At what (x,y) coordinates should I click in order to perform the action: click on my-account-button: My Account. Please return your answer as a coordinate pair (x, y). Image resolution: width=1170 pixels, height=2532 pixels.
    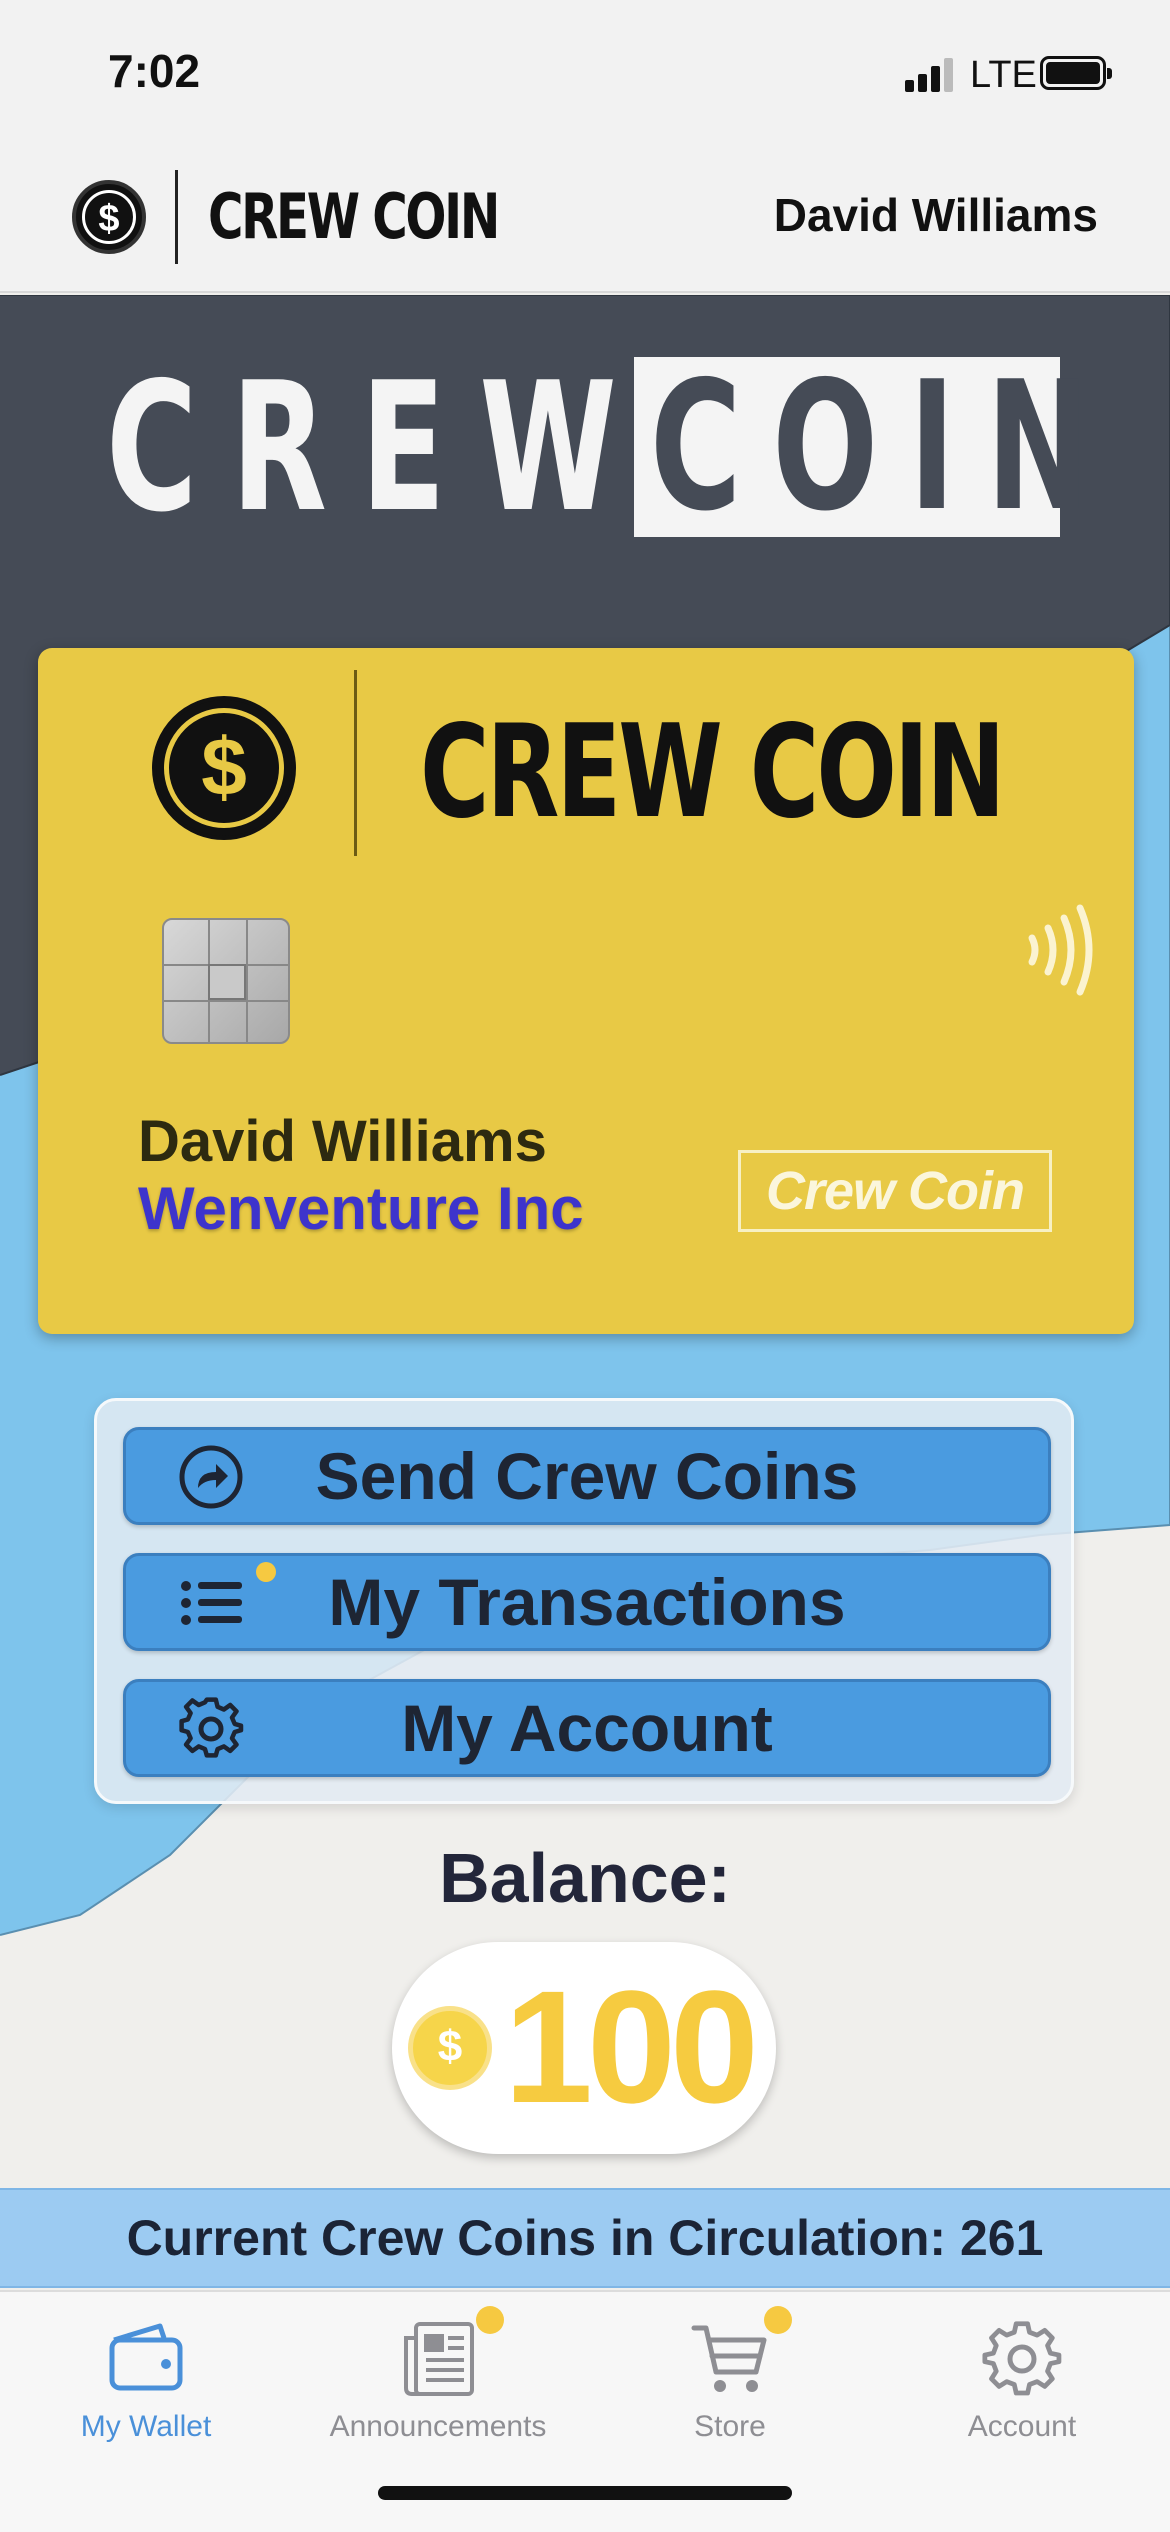
    Looking at the image, I should click on (587, 1728).